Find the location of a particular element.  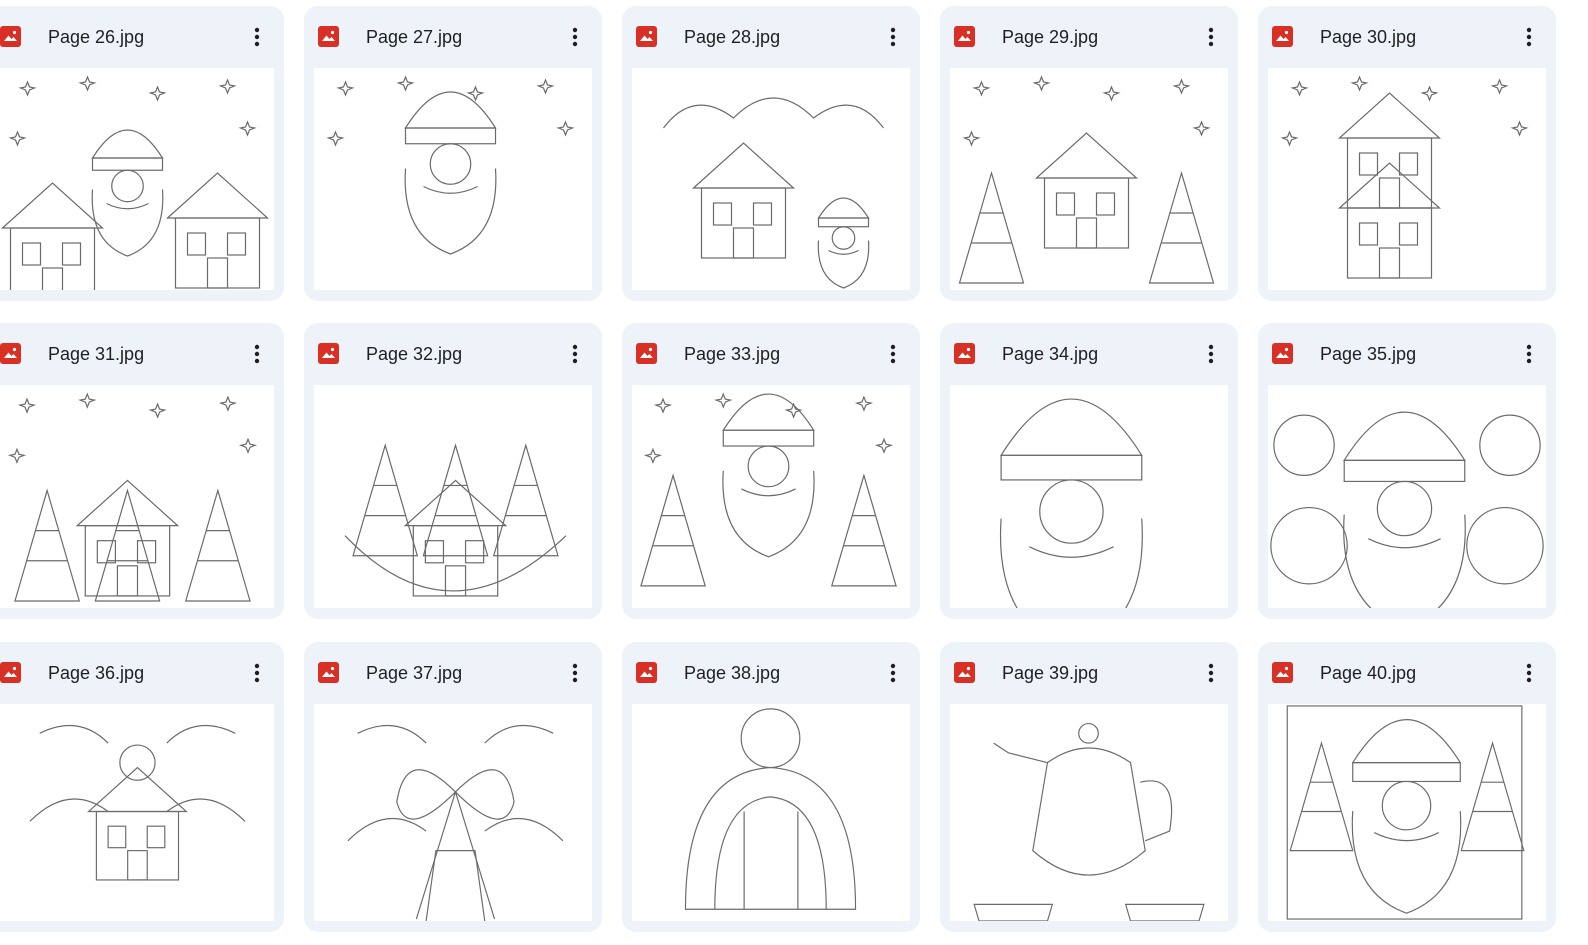

file-card: Page 38.jpg is located at coordinates (771, 787).